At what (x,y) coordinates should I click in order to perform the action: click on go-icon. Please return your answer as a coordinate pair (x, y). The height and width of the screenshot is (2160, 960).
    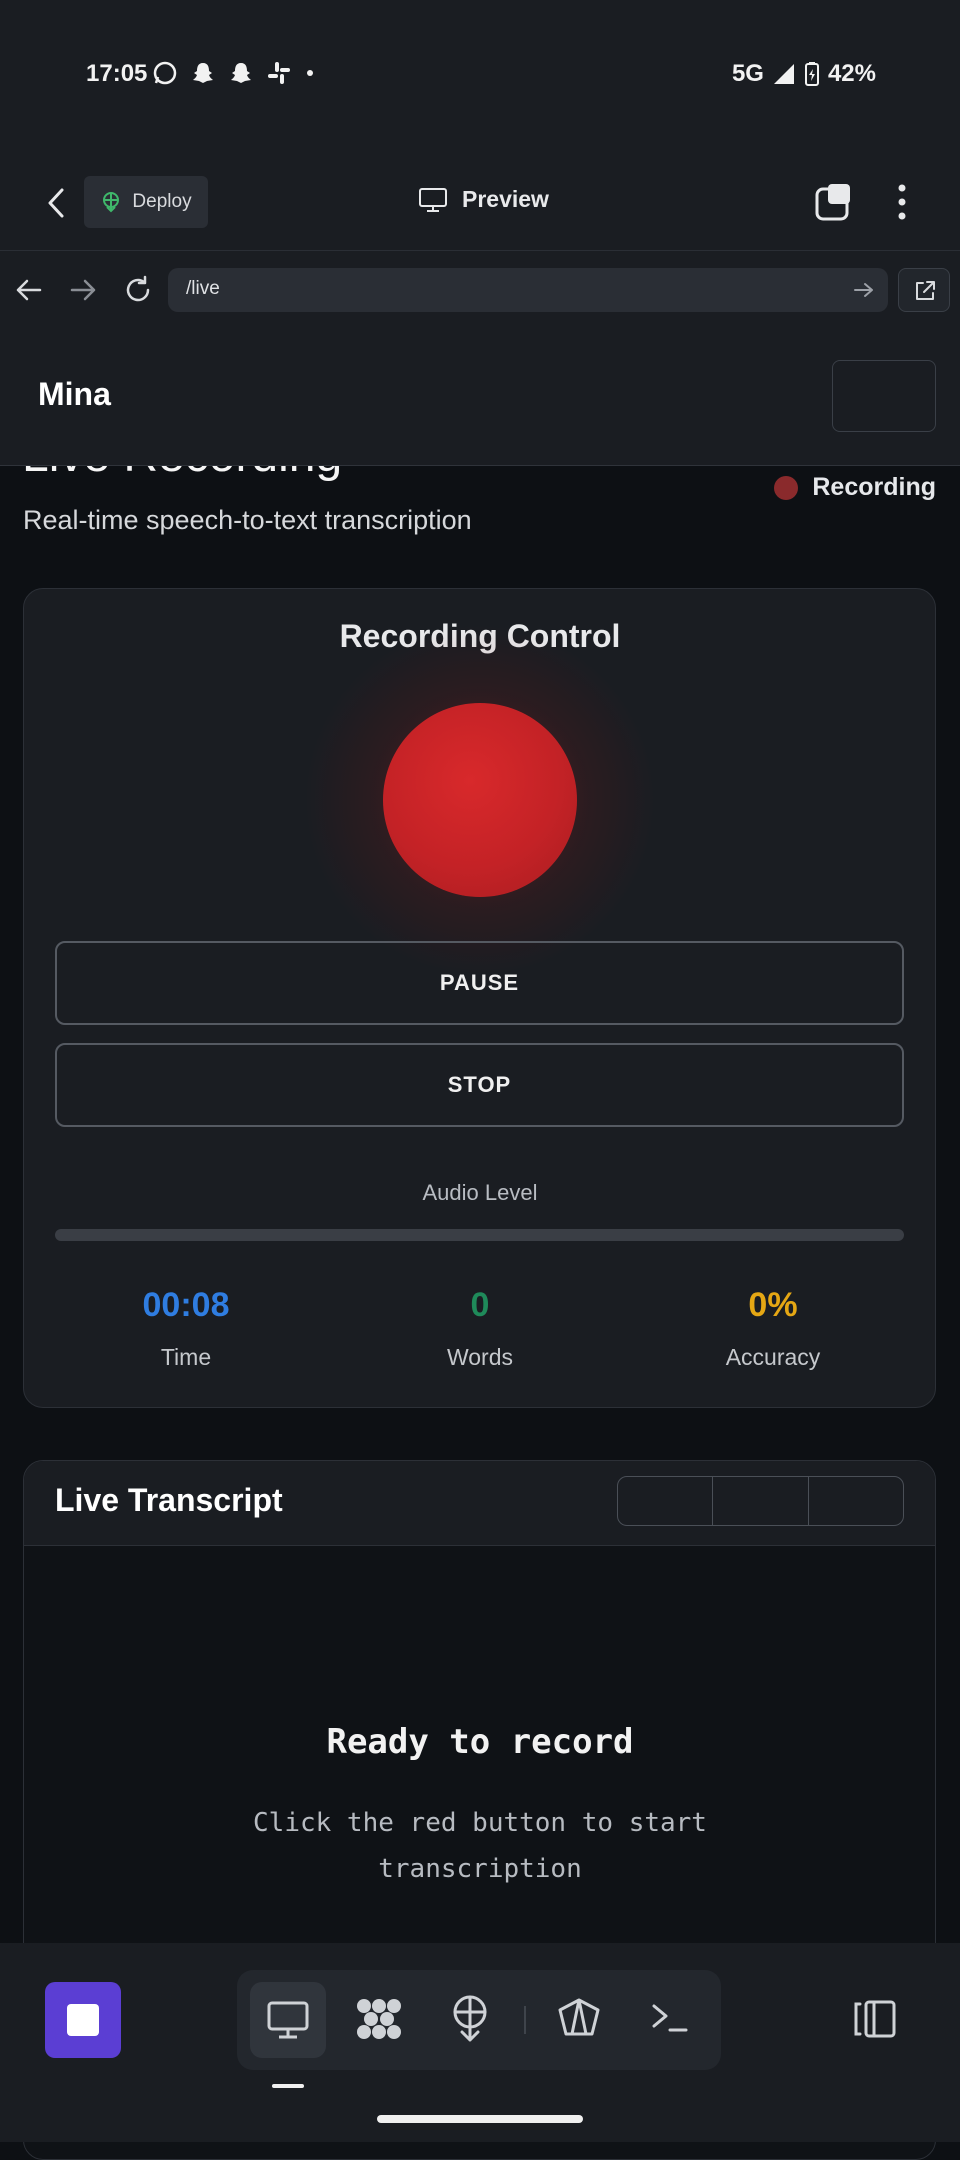
    Looking at the image, I should click on (864, 290).